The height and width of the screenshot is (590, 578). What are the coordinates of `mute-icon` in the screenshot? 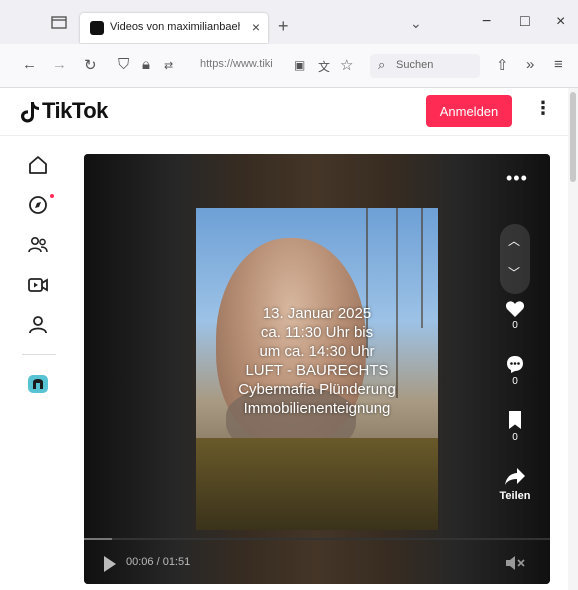 It's located at (515, 563).